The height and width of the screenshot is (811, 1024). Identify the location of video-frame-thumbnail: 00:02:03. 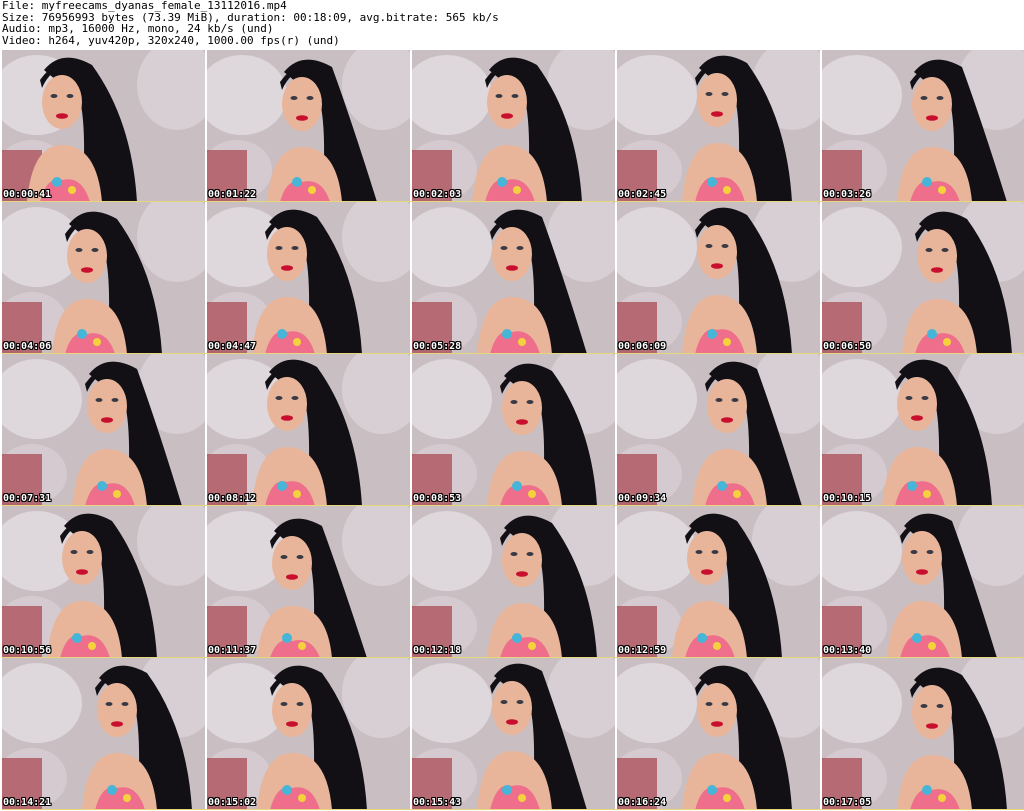
(513, 126).